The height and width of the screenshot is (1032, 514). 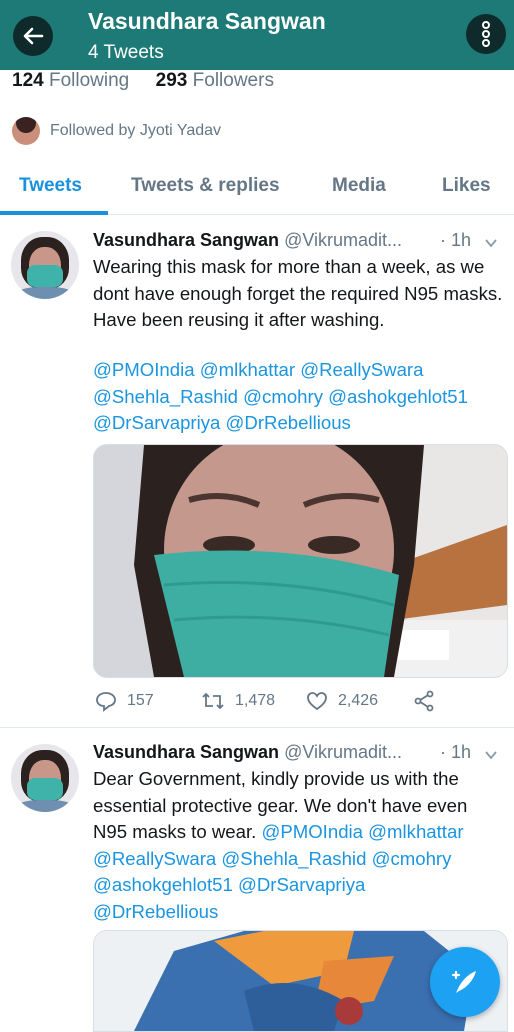 What do you see at coordinates (70, 80) in the screenshot?
I see `following-link: 124 Following` at bounding box center [70, 80].